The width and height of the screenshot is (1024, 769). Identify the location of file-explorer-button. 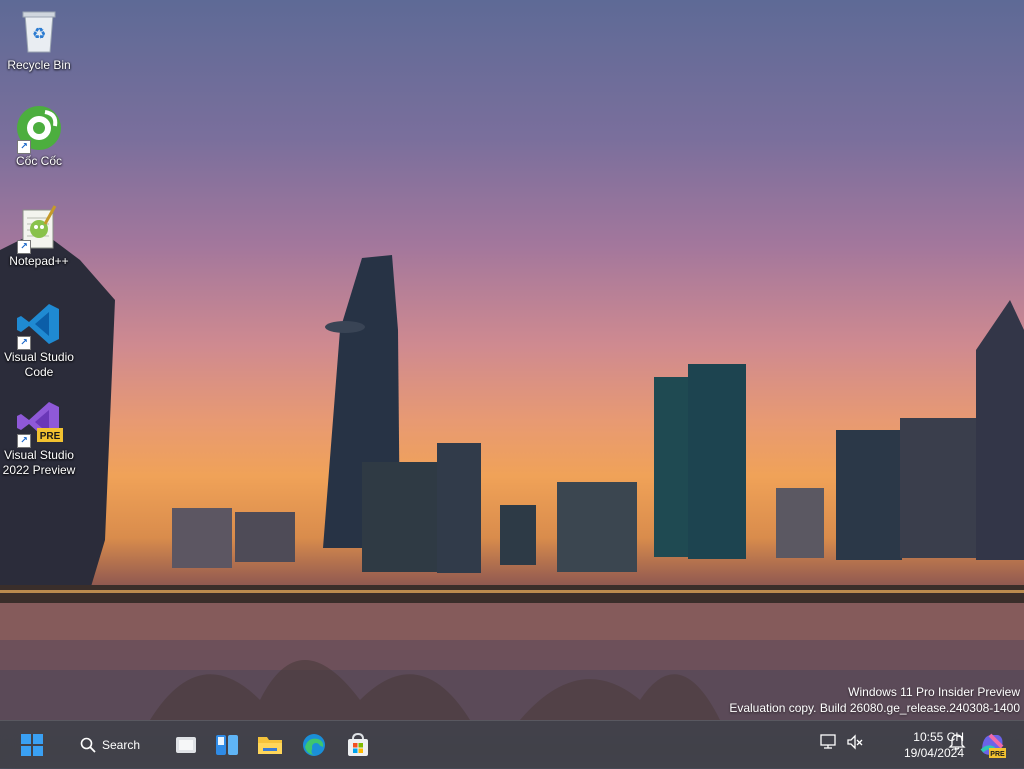
(270, 745).